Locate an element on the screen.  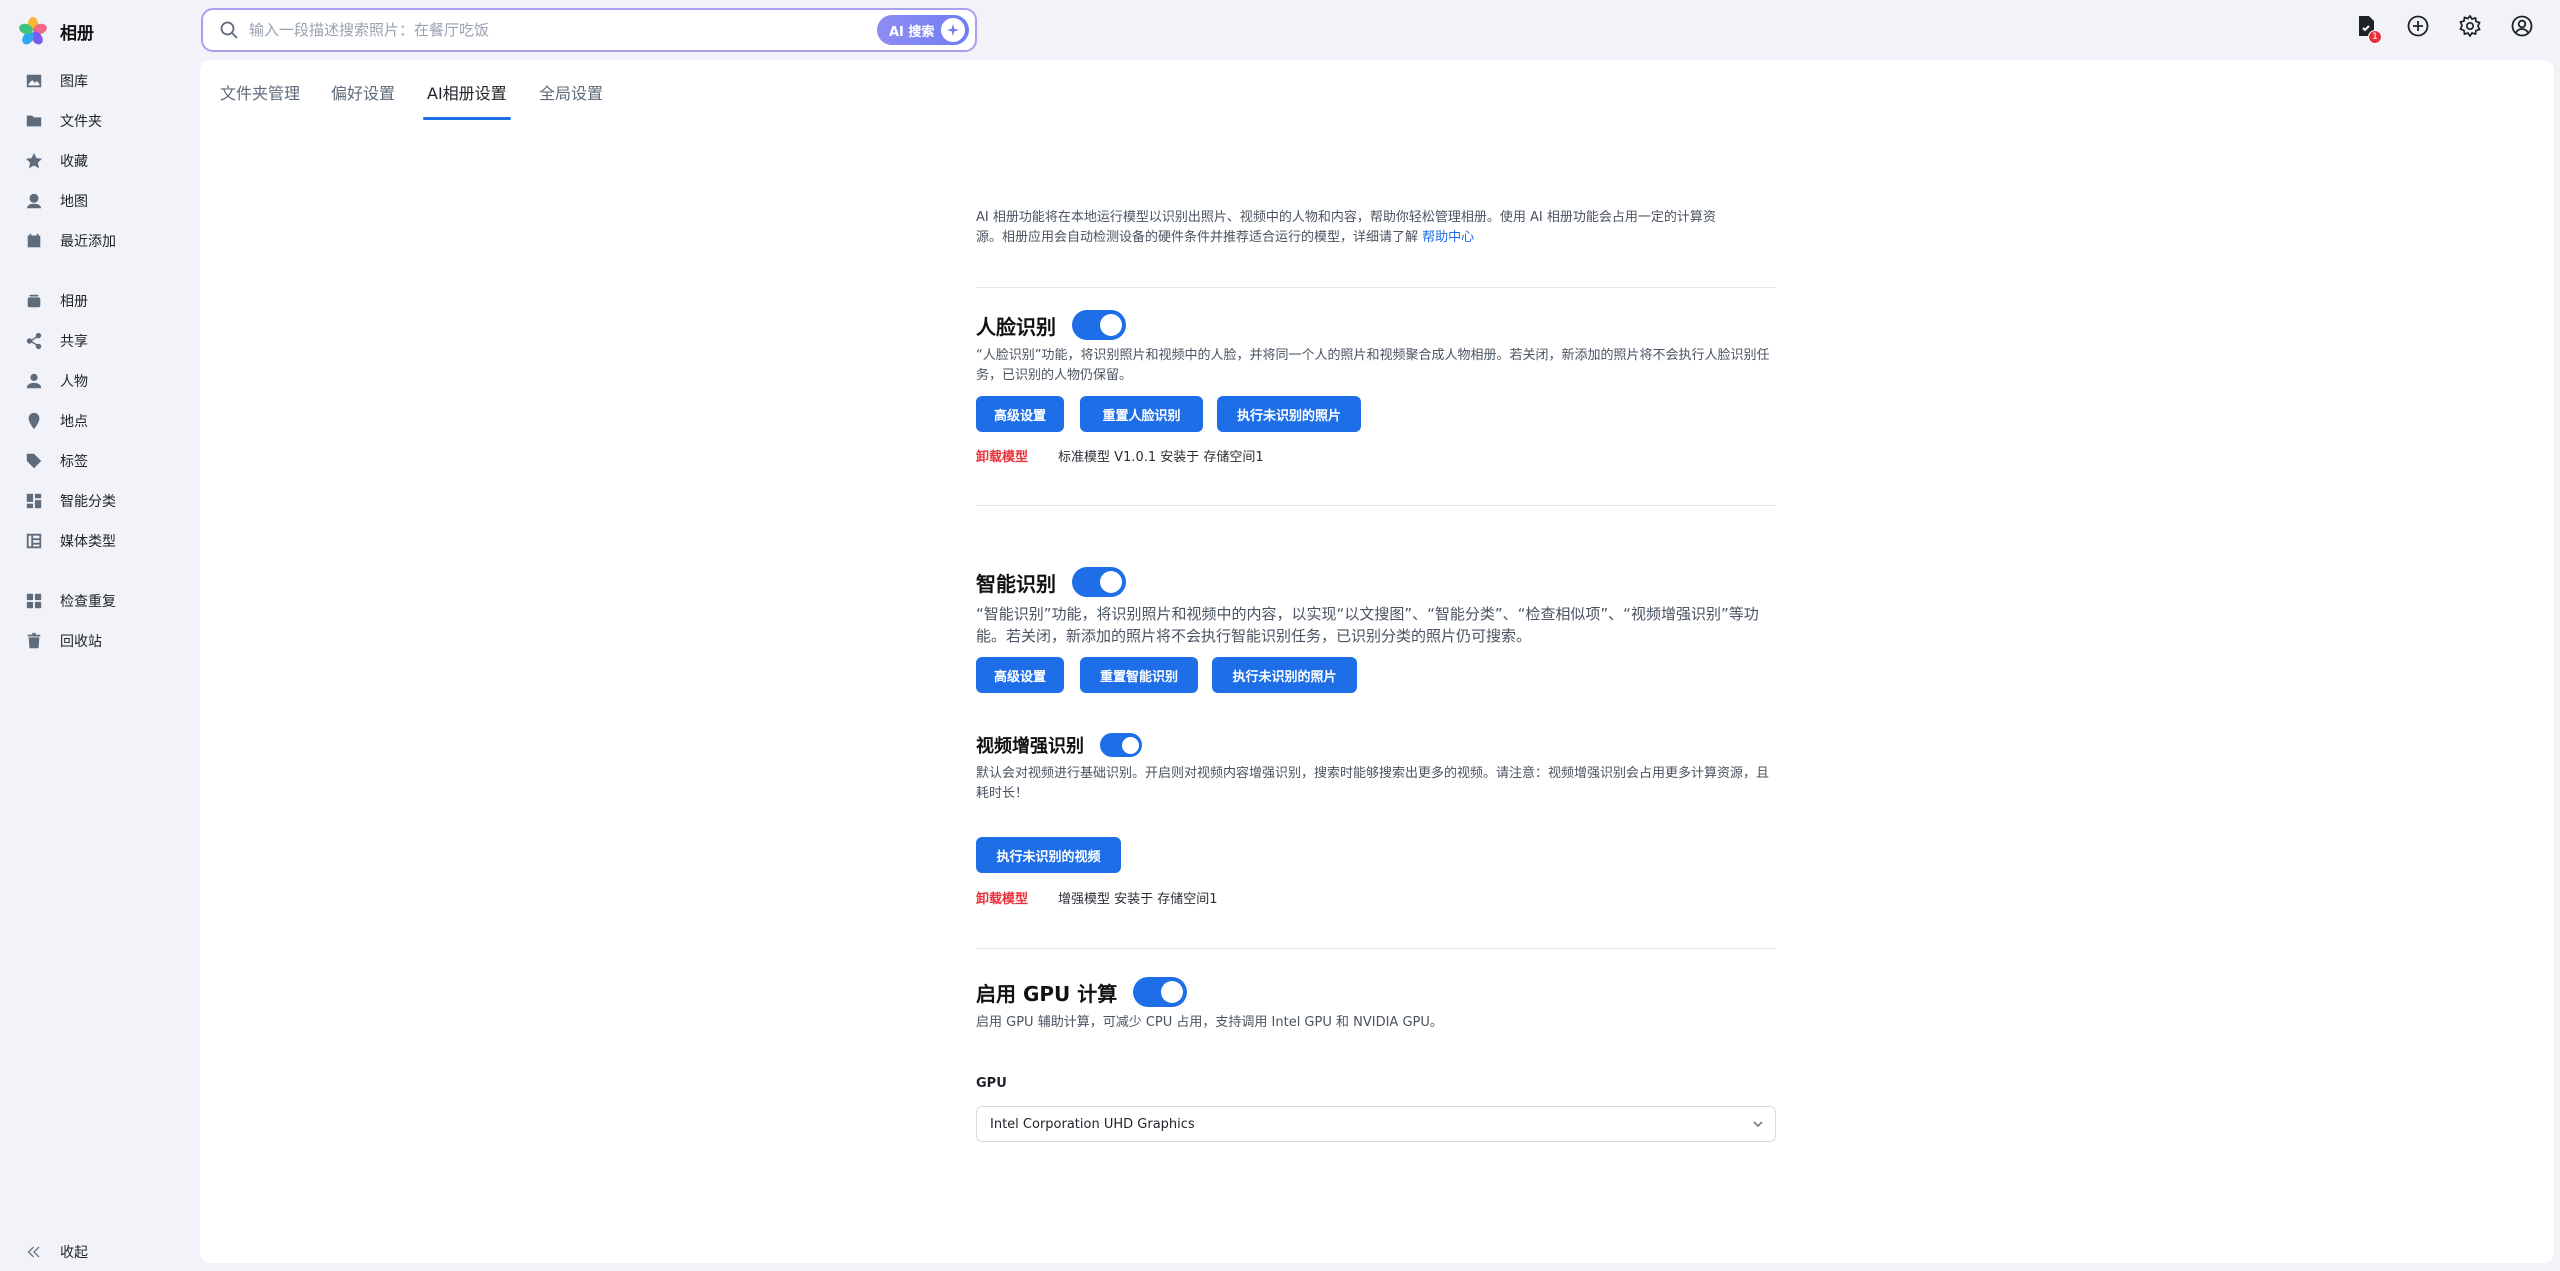
sidebar-item-label: 收藏 is located at coordinates (74, 162).